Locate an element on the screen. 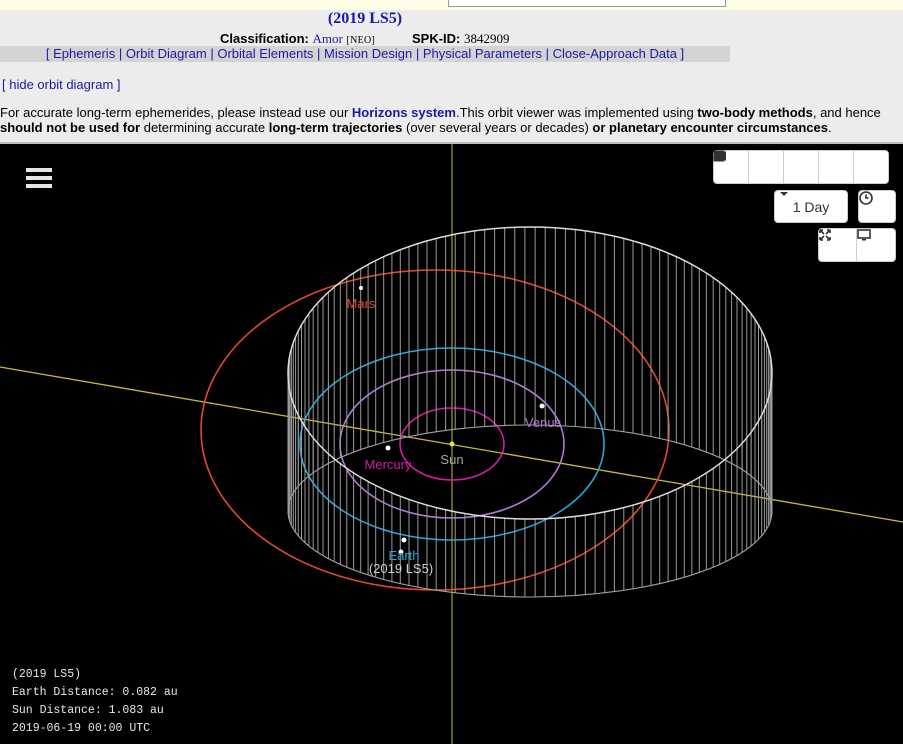 The width and height of the screenshot is (903, 744). classification-tag: [NEO] is located at coordinates (361, 40).